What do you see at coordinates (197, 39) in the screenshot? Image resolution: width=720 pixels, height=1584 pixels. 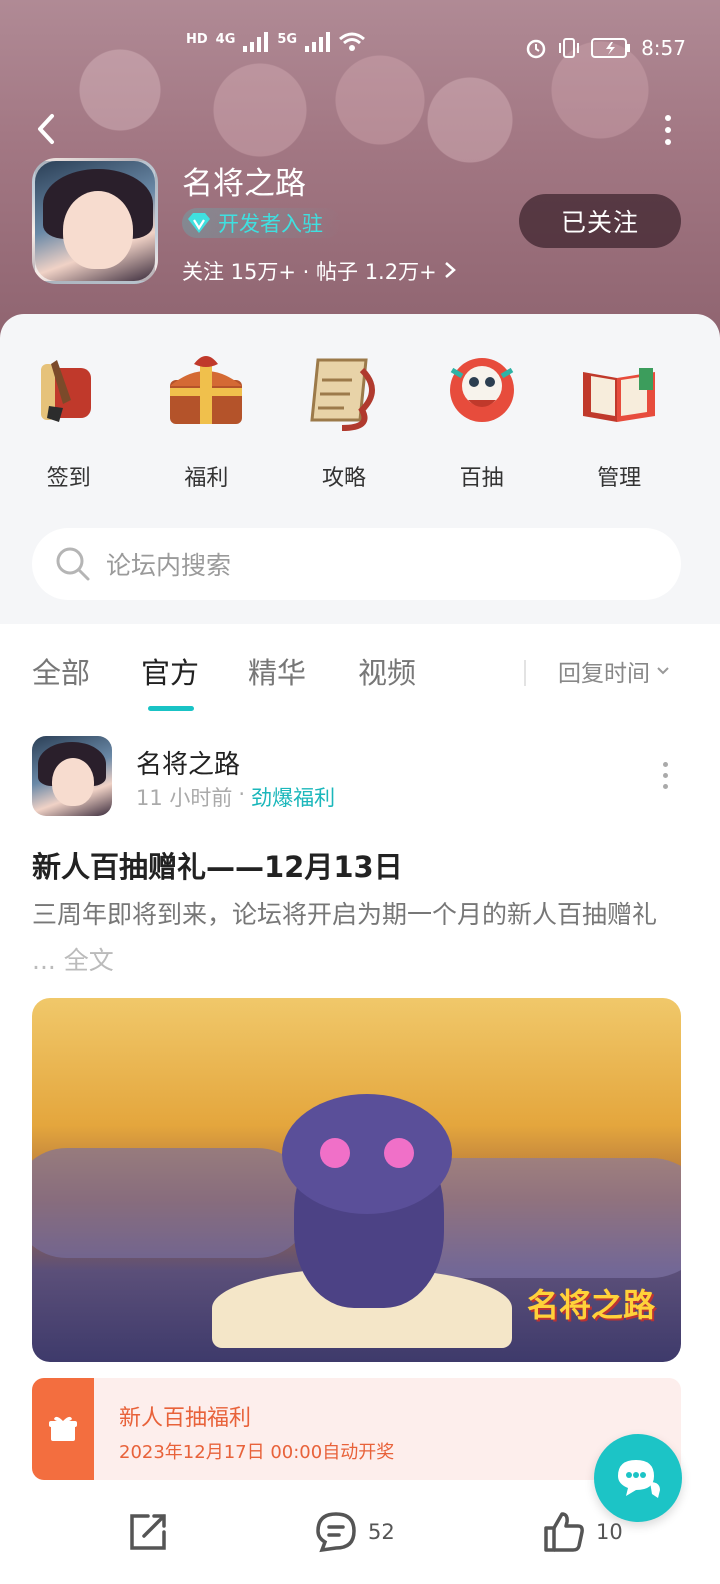 I see `hd-label: HD` at bounding box center [197, 39].